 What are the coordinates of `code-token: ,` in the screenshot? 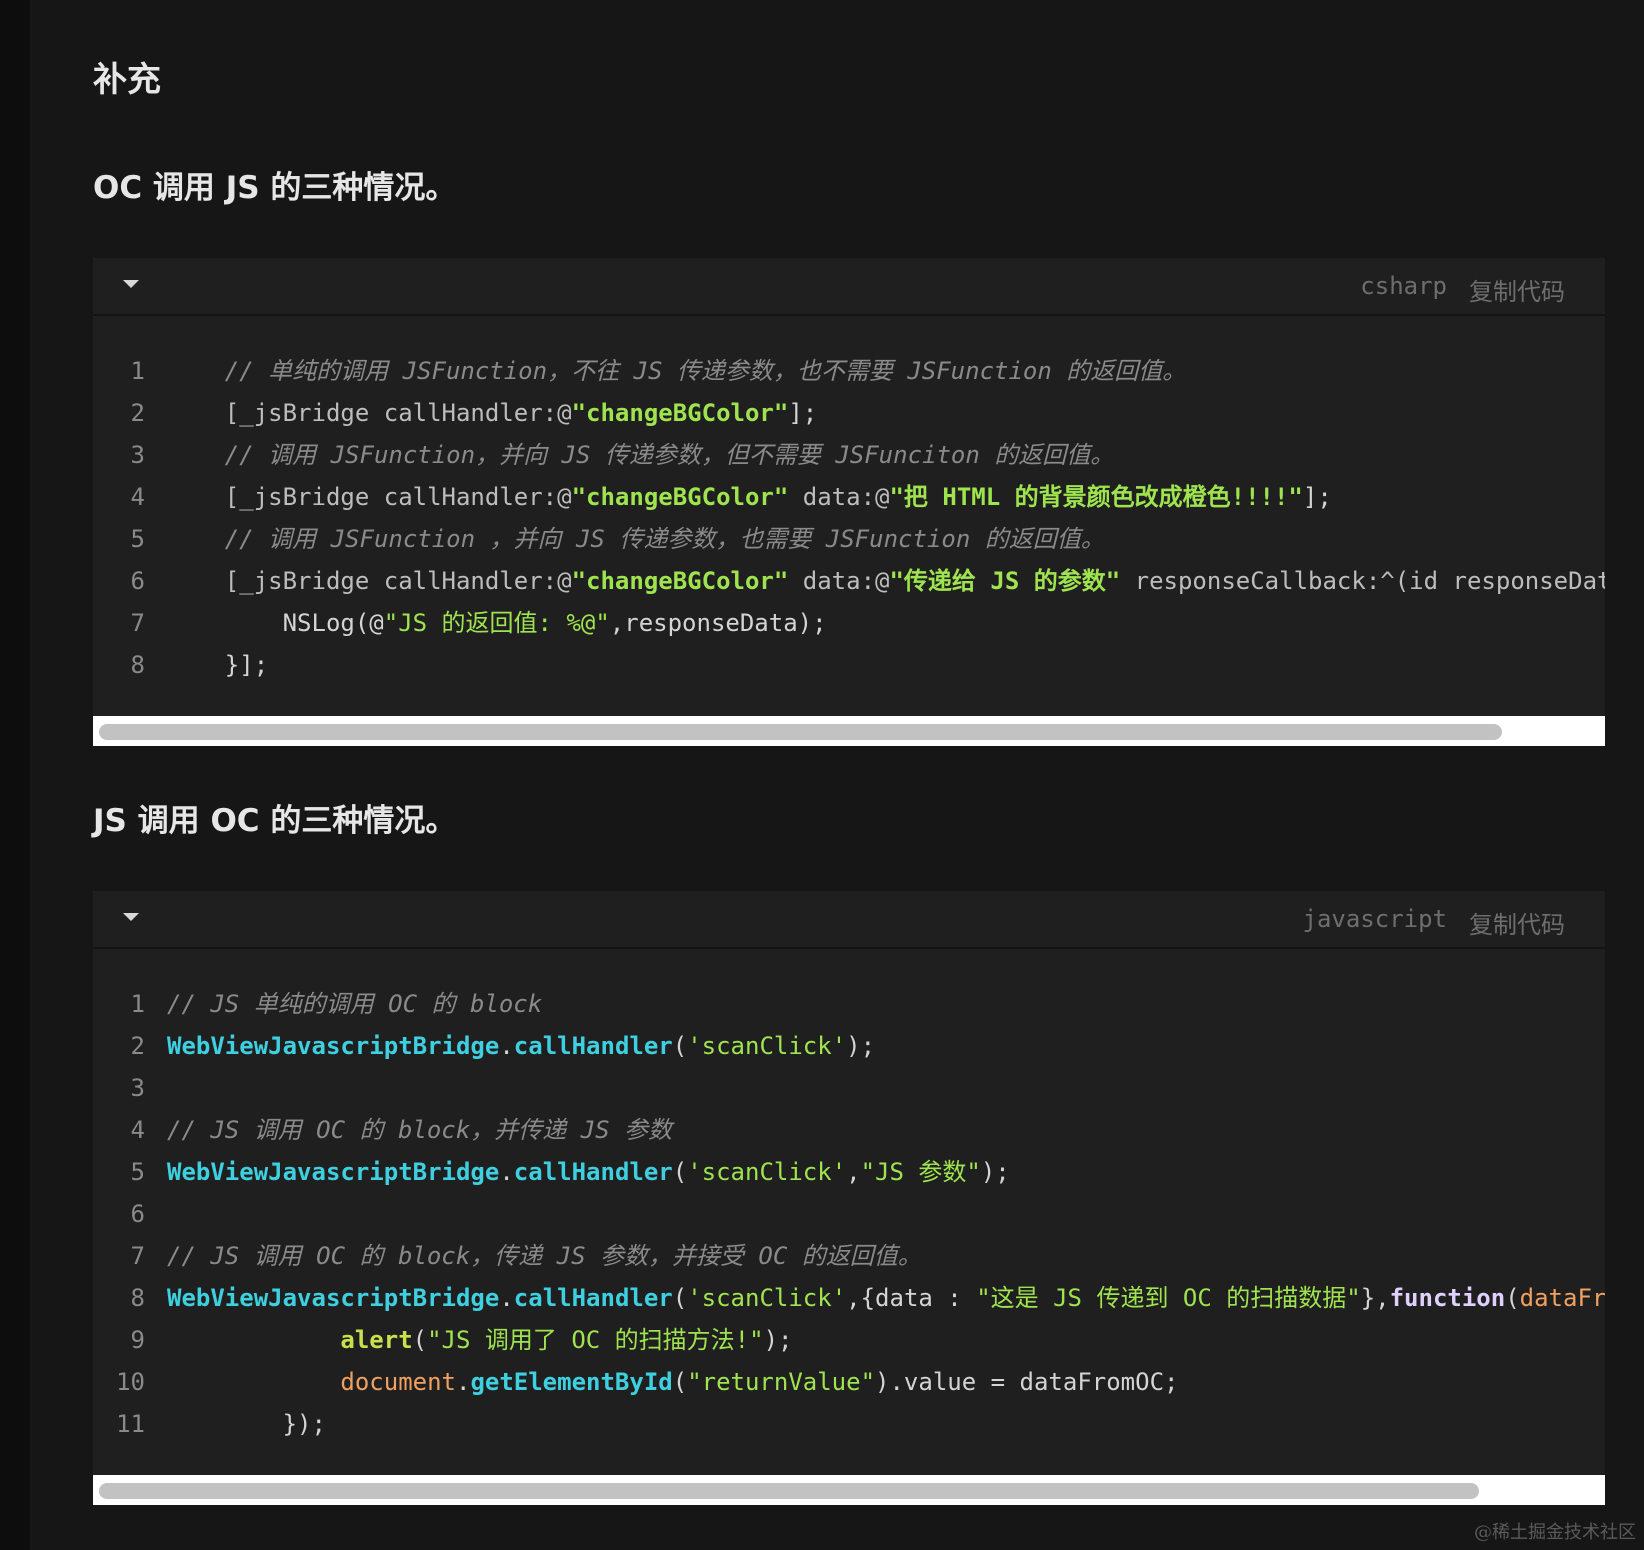 It's located at (853, 1172).